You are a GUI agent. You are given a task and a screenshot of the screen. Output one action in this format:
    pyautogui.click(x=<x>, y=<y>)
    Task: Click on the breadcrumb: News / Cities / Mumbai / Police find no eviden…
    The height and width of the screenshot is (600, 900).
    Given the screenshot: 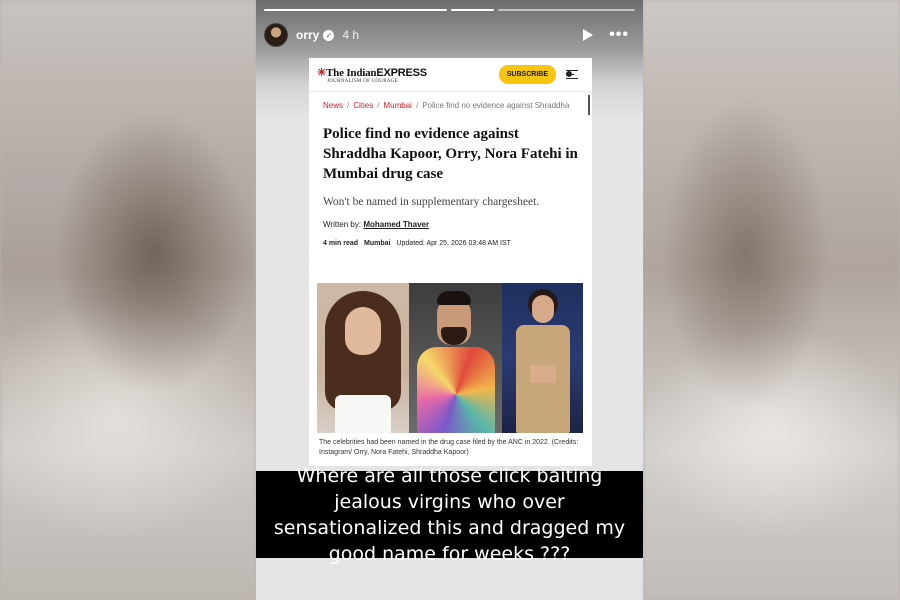 What is the action you would take?
    pyautogui.click(x=446, y=105)
    